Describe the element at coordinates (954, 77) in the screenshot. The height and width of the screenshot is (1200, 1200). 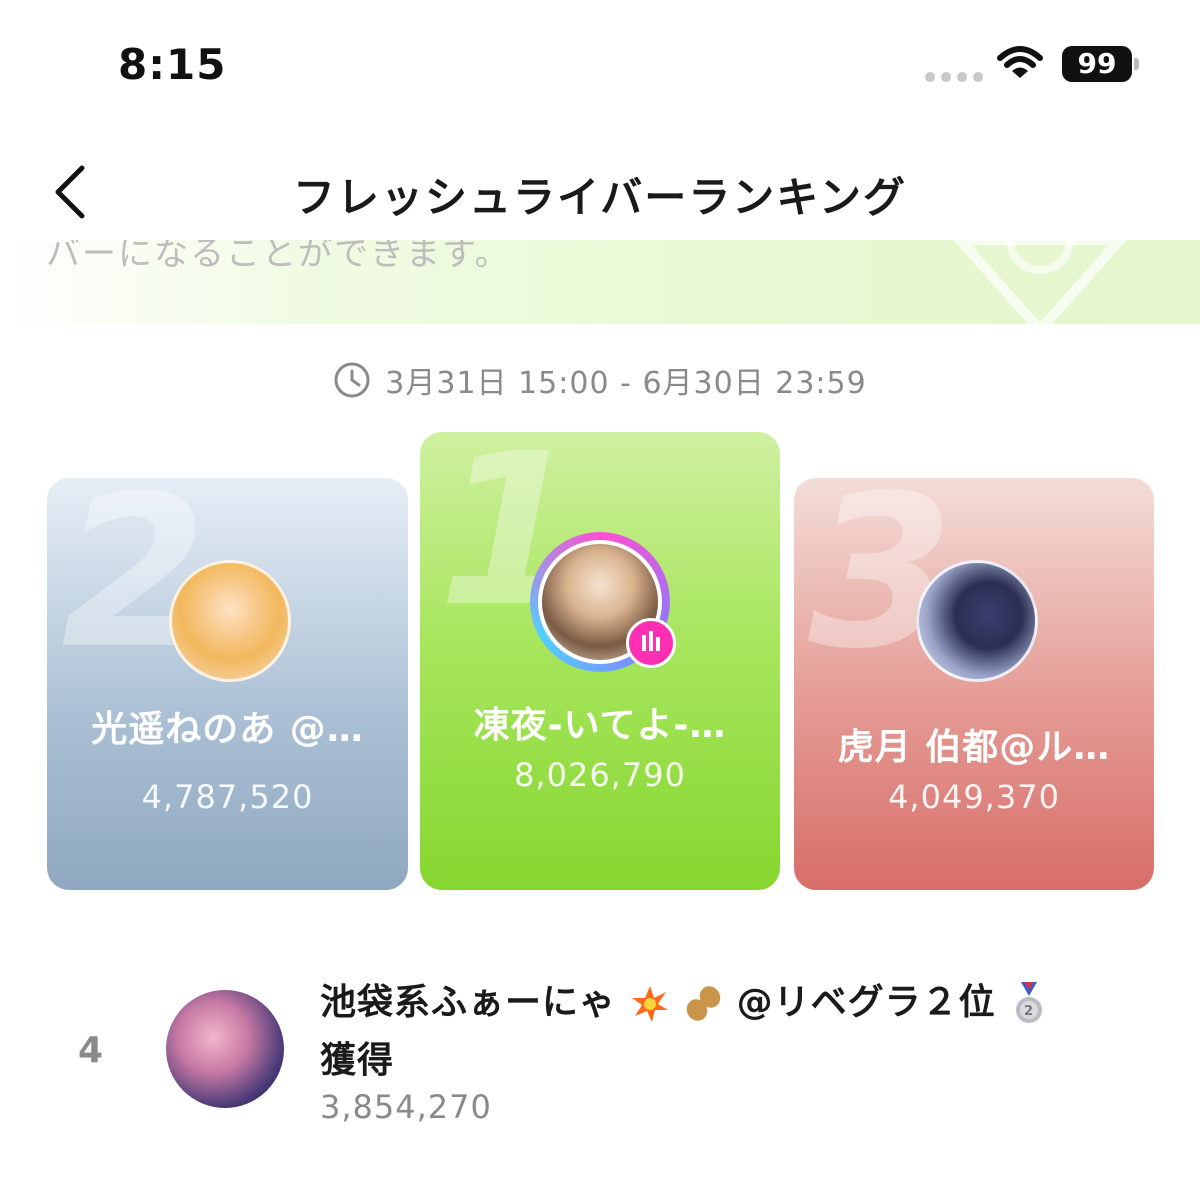
I see `cellular-signal-icon` at that location.